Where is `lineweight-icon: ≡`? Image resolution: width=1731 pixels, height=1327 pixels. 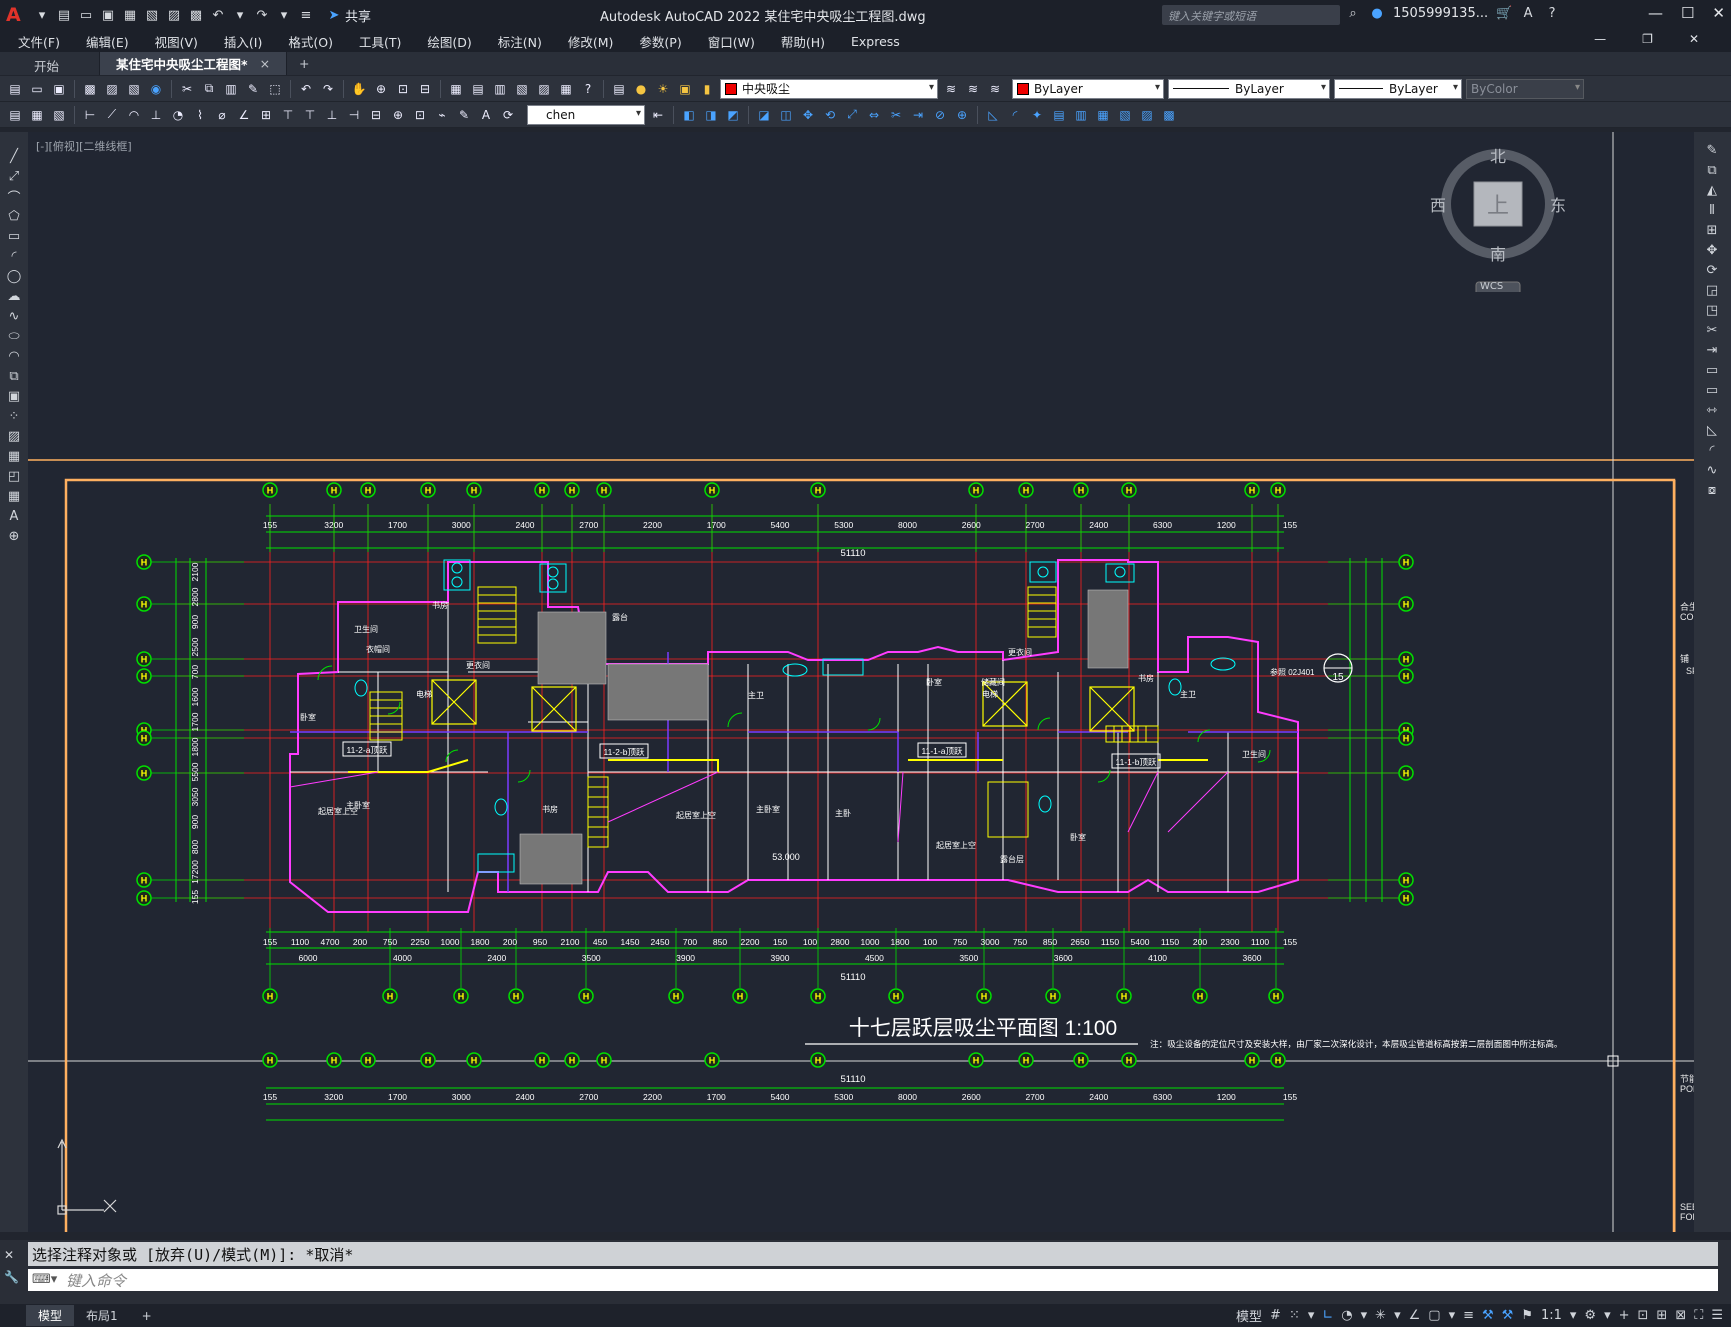
lineweight-icon: ≡ is located at coordinates (1468, 1315).